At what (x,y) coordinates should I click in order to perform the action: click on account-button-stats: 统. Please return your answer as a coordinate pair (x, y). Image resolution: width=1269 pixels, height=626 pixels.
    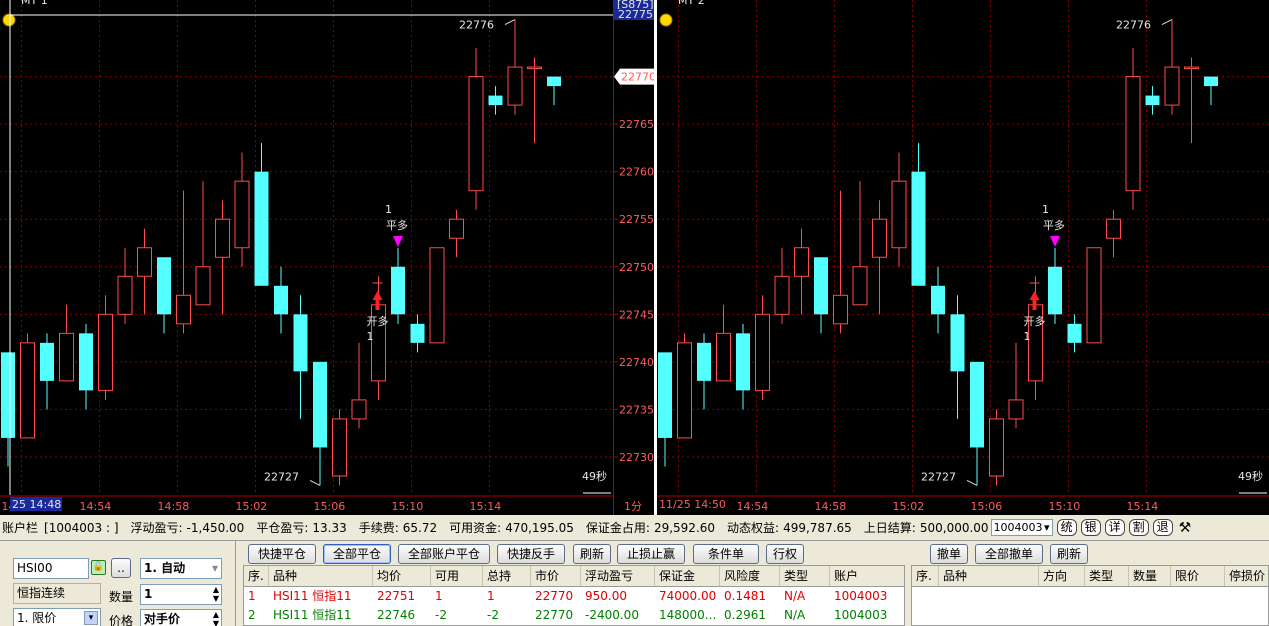
    Looking at the image, I should click on (1066, 527).